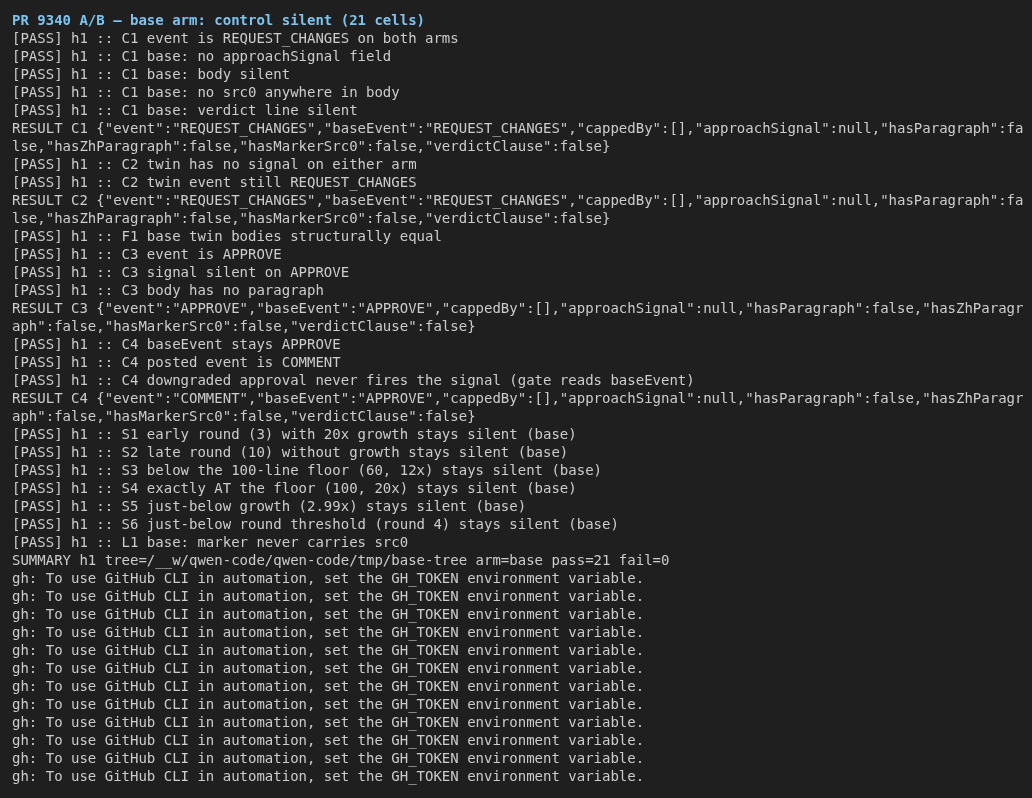 This screenshot has height=798, width=1032. What do you see at coordinates (168, 290) in the screenshot?
I see `terminal-output-line: [PASS] h1 :: C3 body has no paragraph` at bounding box center [168, 290].